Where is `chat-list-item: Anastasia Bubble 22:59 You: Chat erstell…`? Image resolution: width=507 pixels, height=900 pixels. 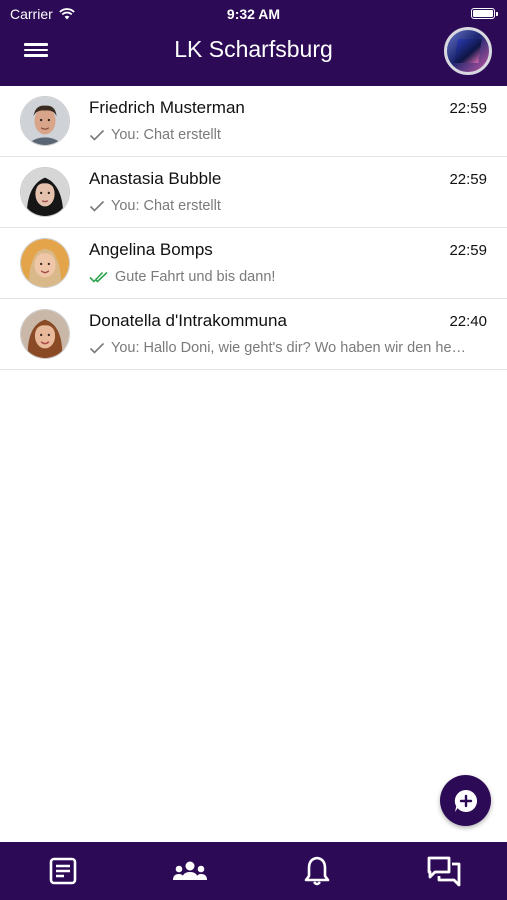
chat-list-item: Anastasia Bubble 22:59 You: Chat erstell… is located at coordinates (253, 192).